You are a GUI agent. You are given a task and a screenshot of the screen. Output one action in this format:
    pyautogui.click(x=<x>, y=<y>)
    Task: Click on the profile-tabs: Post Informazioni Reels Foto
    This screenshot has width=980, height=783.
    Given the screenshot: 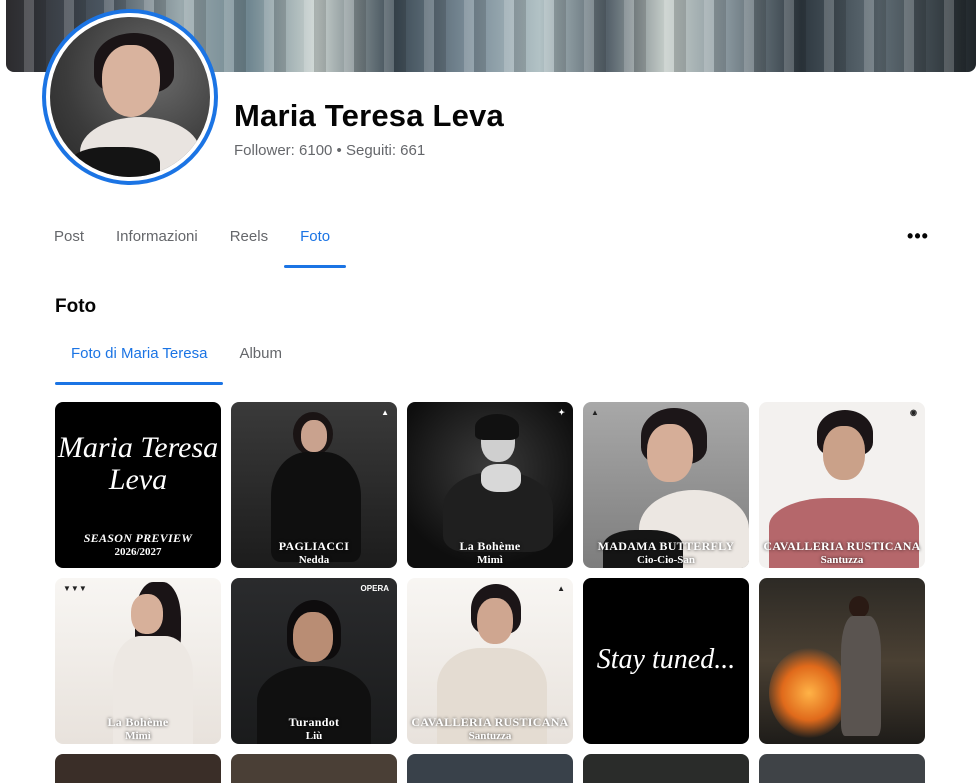 What is the action you would take?
    pyautogui.click(x=192, y=245)
    